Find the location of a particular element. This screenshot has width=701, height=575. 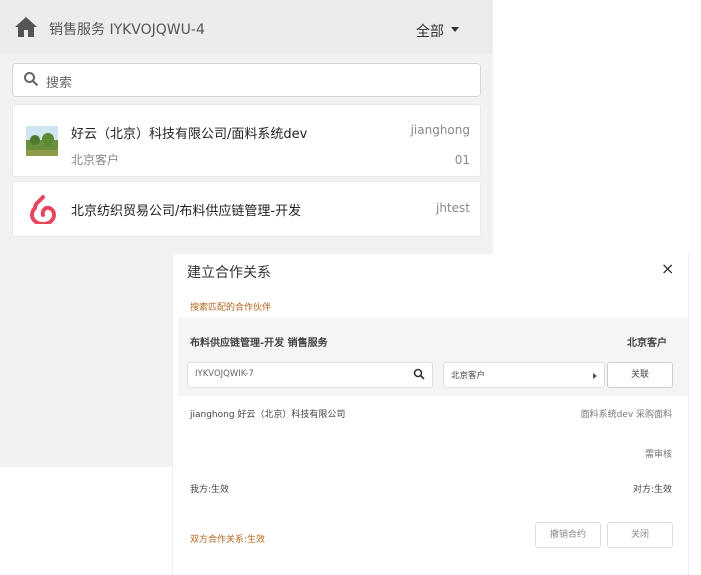

partner-name: 布料供应链管理-开发 销售服务 is located at coordinates (259, 343).